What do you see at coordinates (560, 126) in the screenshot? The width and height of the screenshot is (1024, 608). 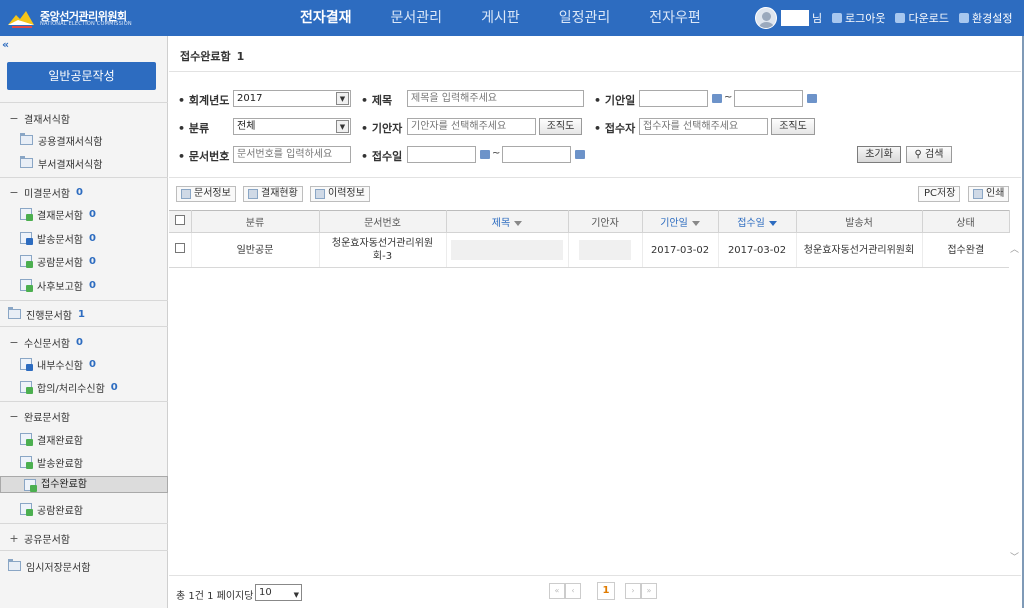 I see `drafter-org-button: 조직도` at bounding box center [560, 126].